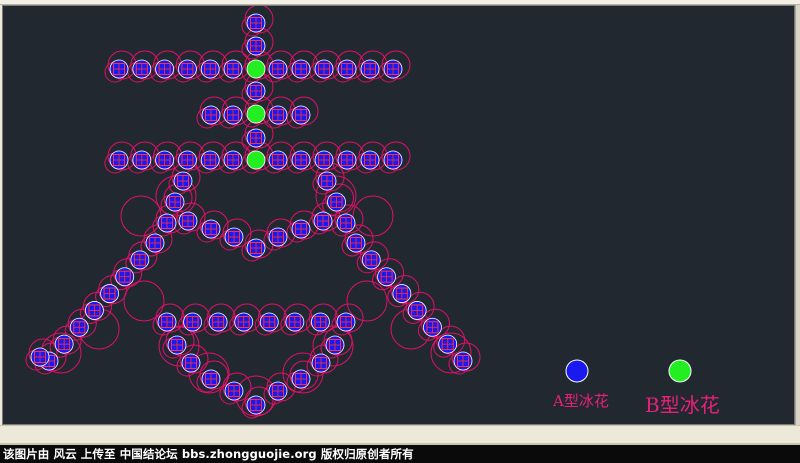 This screenshot has width=800, height=463. What do you see at coordinates (680, 371) in the screenshot?
I see `legend-type-b-swatch` at bounding box center [680, 371].